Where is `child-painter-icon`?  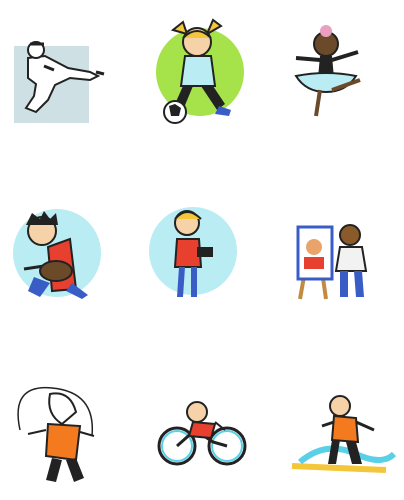
child-painter-icon is located at coordinates (337, 250).